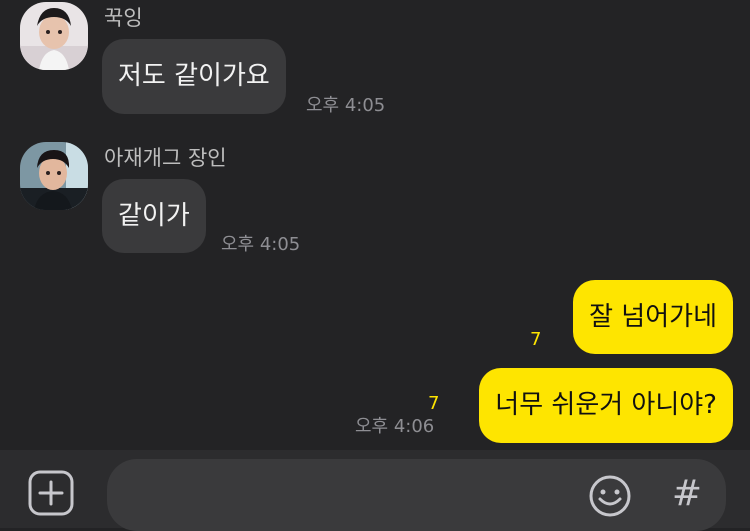  I want to click on message-input, so click(349, 496).